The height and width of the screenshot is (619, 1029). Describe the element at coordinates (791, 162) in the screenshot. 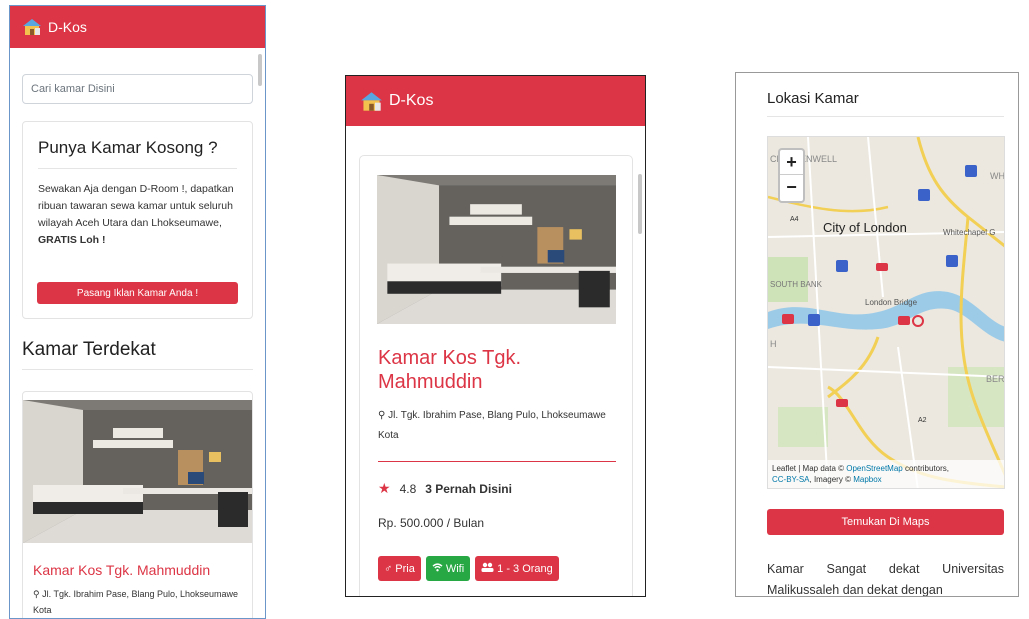

I see `zoom-in-button: +` at that location.